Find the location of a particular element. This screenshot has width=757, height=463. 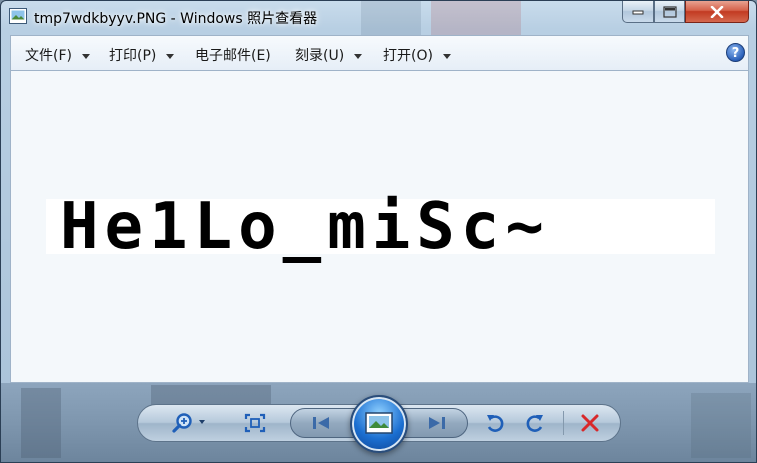

help-icon: ? is located at coordinates (735, 52).